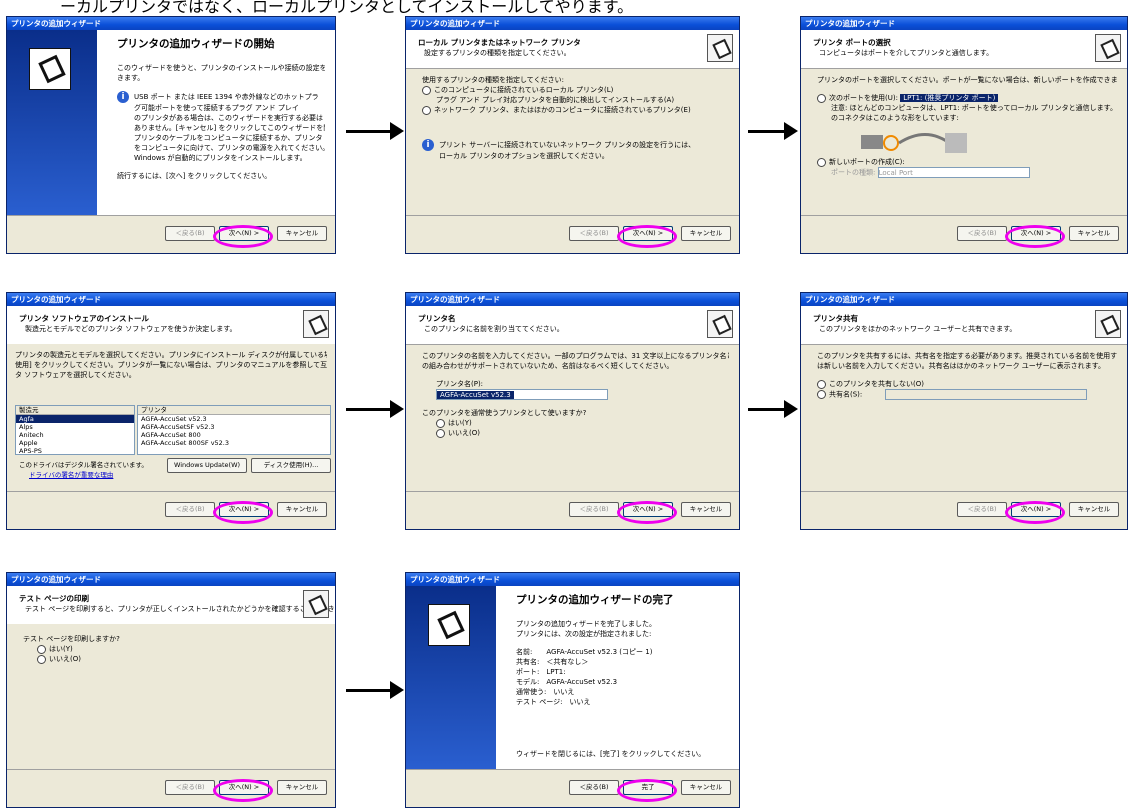  I want to click on text-line: i USB ポート または IEEE 1394 や赤外線などのホットプラ, so click(221, 97).